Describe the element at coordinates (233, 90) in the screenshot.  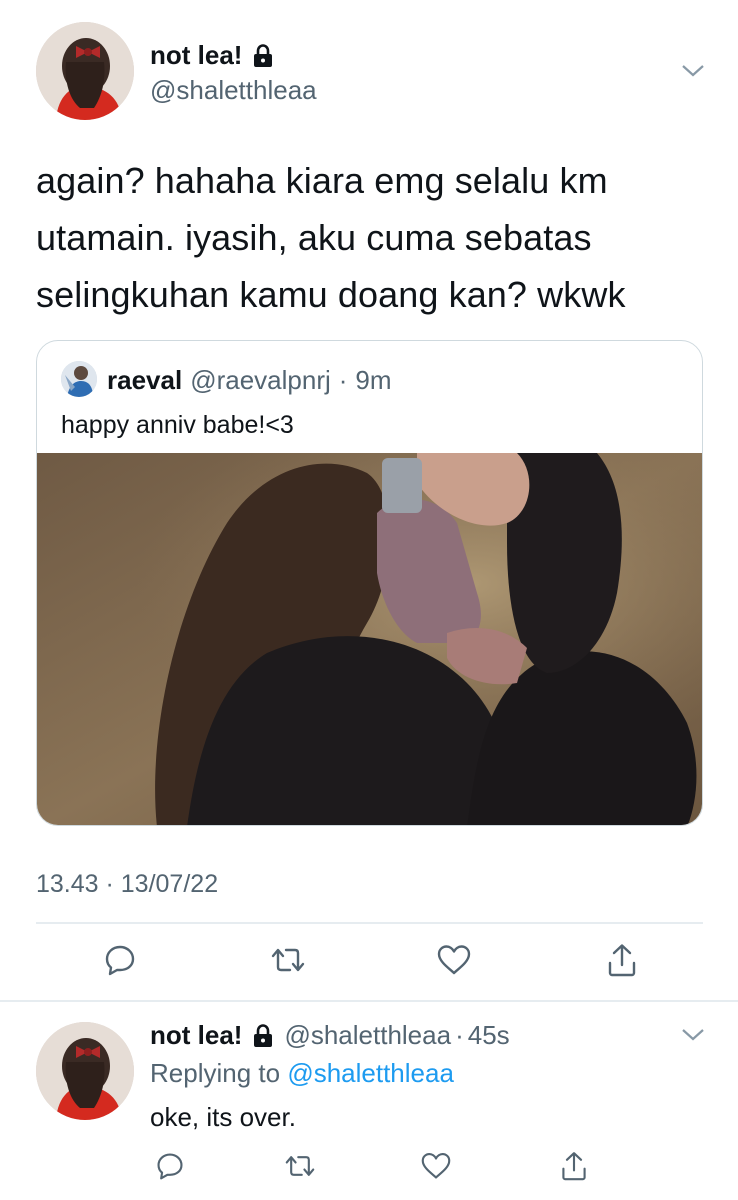
I see `author-handle: @shaletthleaa` at that location.